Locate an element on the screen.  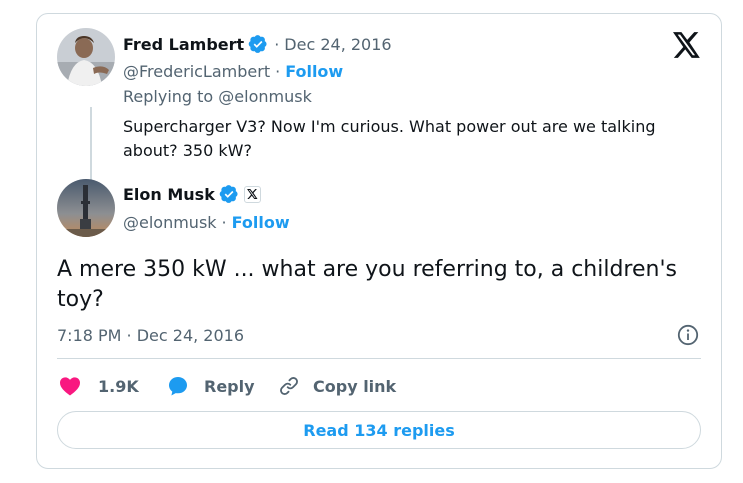
handle-row: @elonmusk · Follow is located at coordinates (206, 222).